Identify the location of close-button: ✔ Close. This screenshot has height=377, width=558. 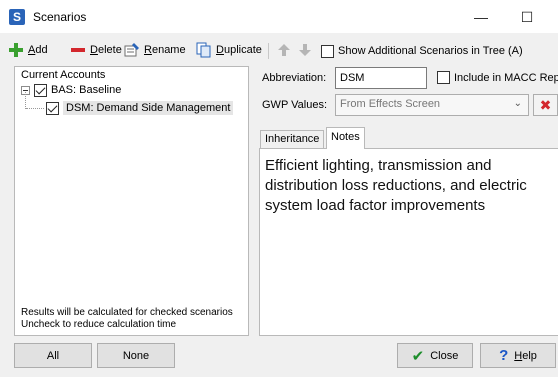
(435, 355).